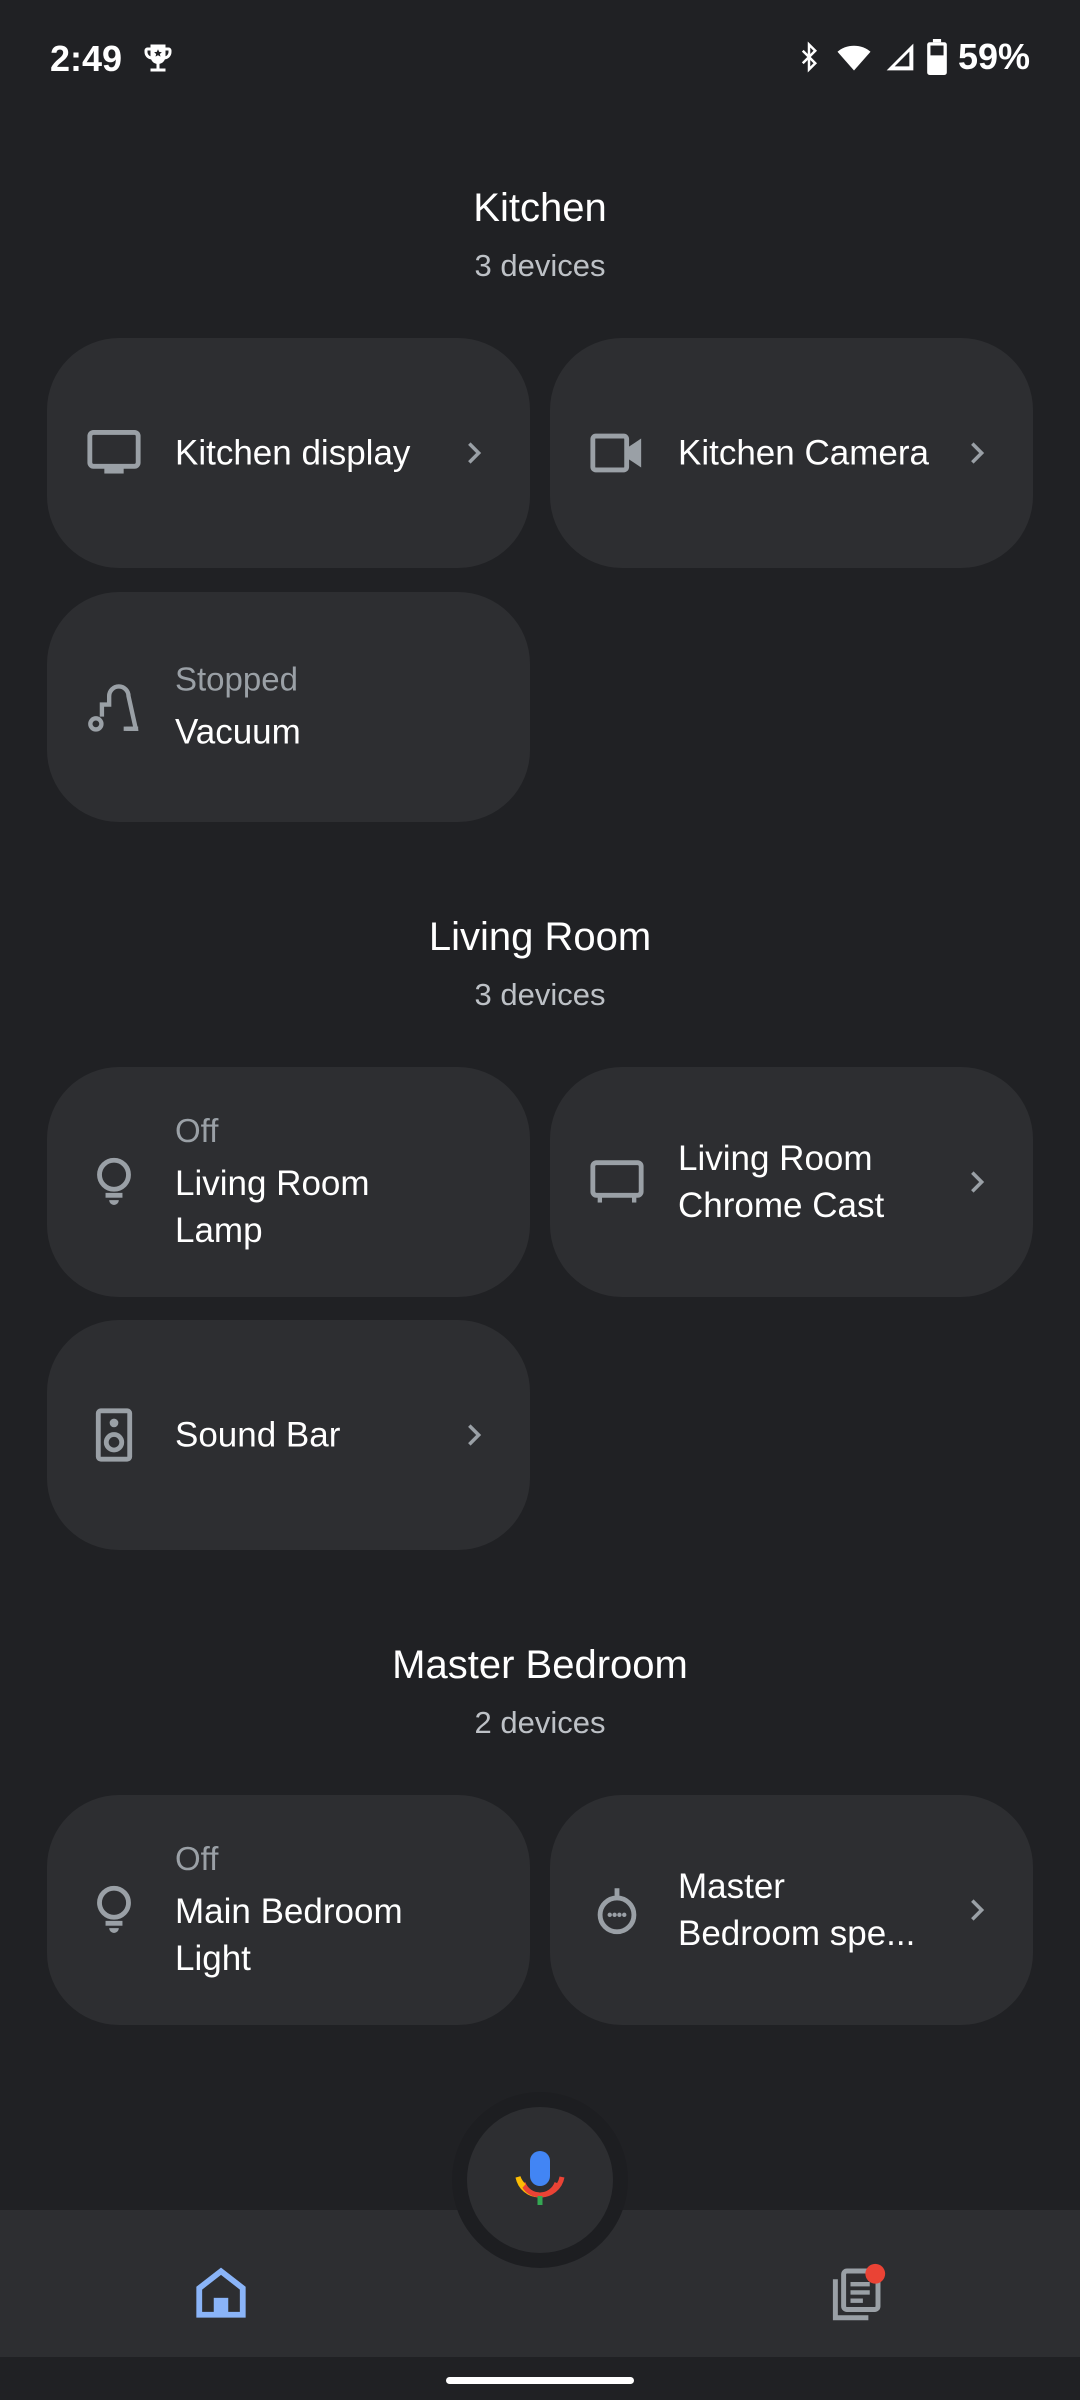 Image resolution: width=1080 pixels, height=2400 pixels. Describe the element at coordinates (293, 453) in the screenshot. I see `device-name: Kitchen display` at that location.